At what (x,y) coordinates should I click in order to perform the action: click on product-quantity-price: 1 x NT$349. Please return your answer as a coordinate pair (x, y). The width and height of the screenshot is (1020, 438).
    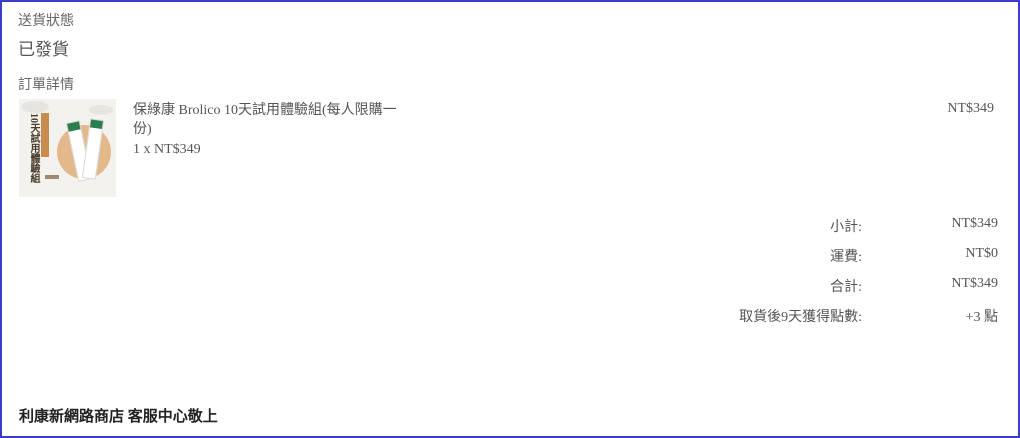
    Looking at the image, I should click on (167, 149).